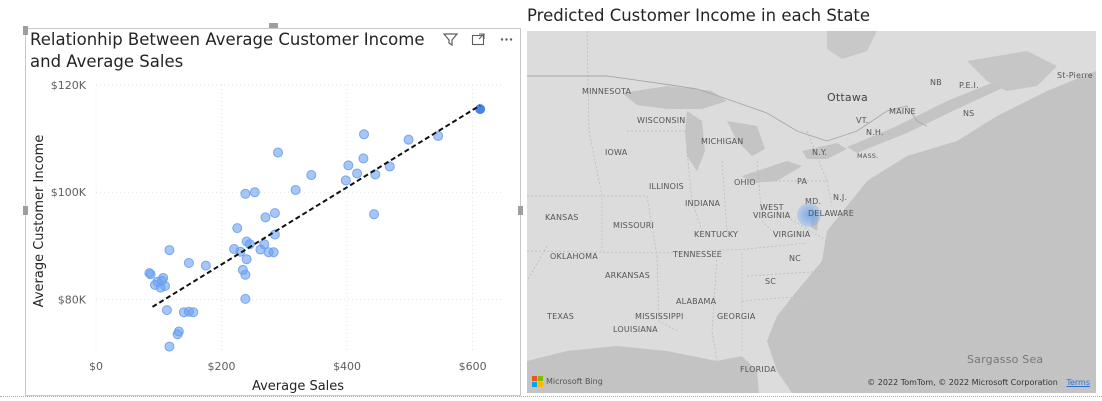  I want to click on map-label-maine: MAINE, so click(902, 111).